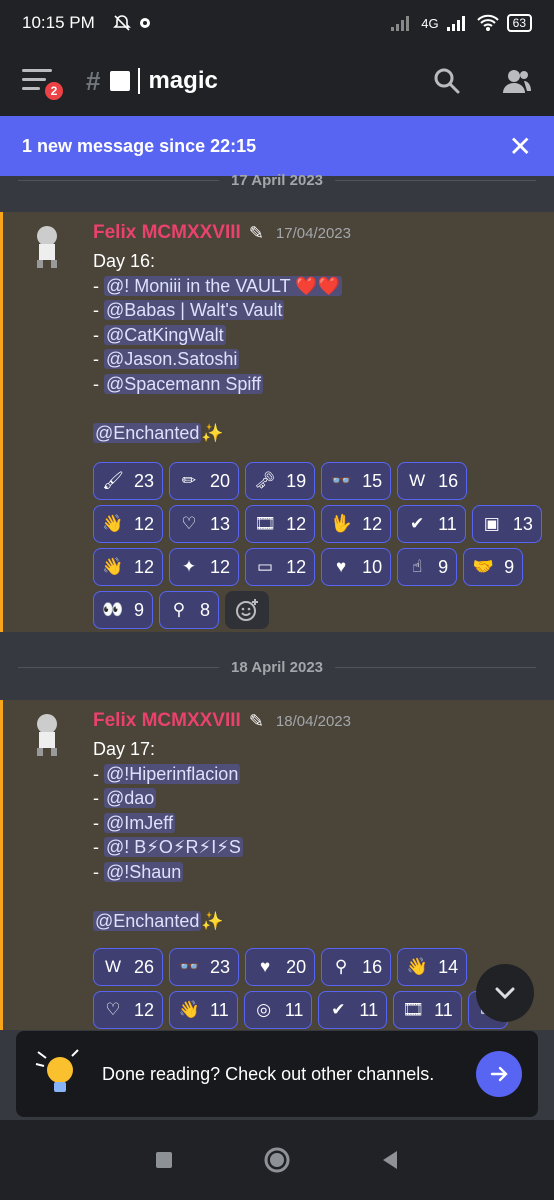 The image size is (554, 1200). What do you see at coordinates (212, 921) in the screenshot?
I see `sparkle-icon: ✨` at bounding box center [212, 921].